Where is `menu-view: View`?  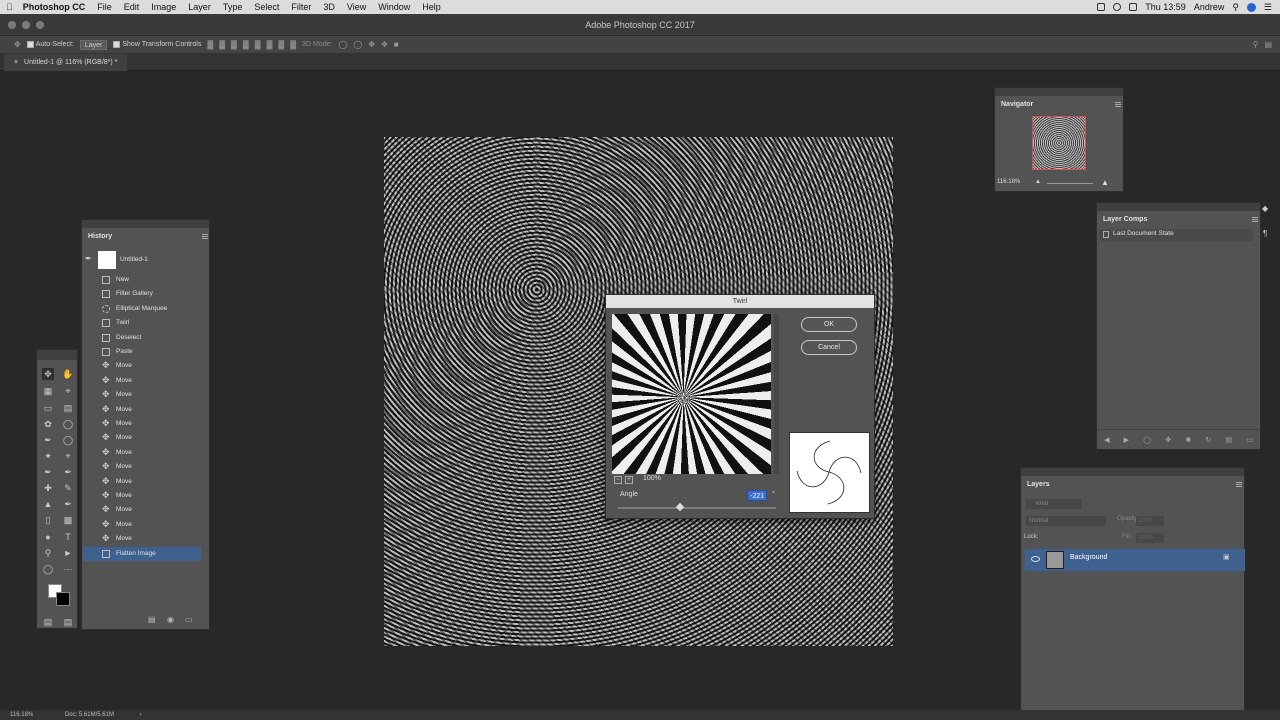
menu-view: View is located at coordinates (356, 7).